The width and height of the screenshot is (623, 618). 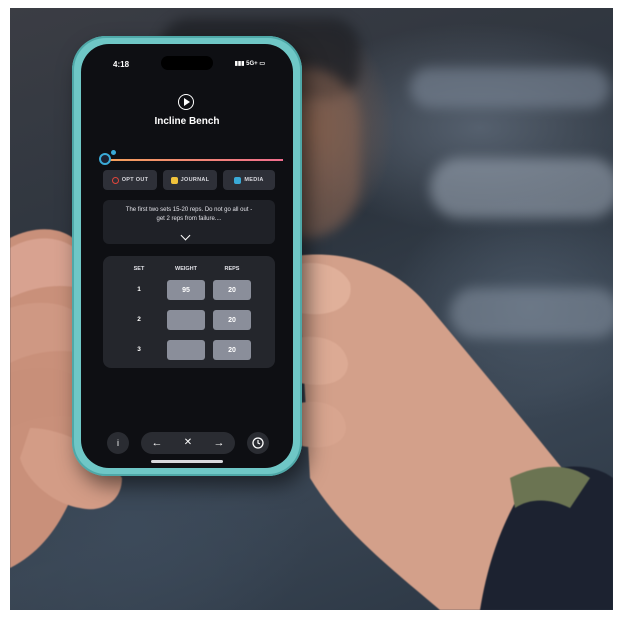 I want to click on column-header-set: SET, so click(x=139, y=269).